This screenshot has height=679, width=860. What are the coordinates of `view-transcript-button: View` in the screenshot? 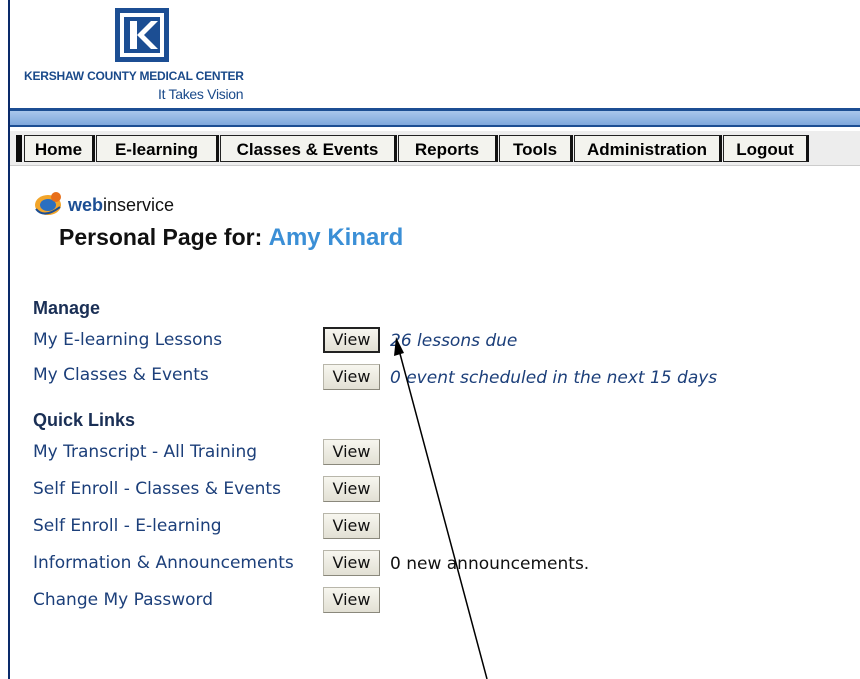 It's located at (351, 452).